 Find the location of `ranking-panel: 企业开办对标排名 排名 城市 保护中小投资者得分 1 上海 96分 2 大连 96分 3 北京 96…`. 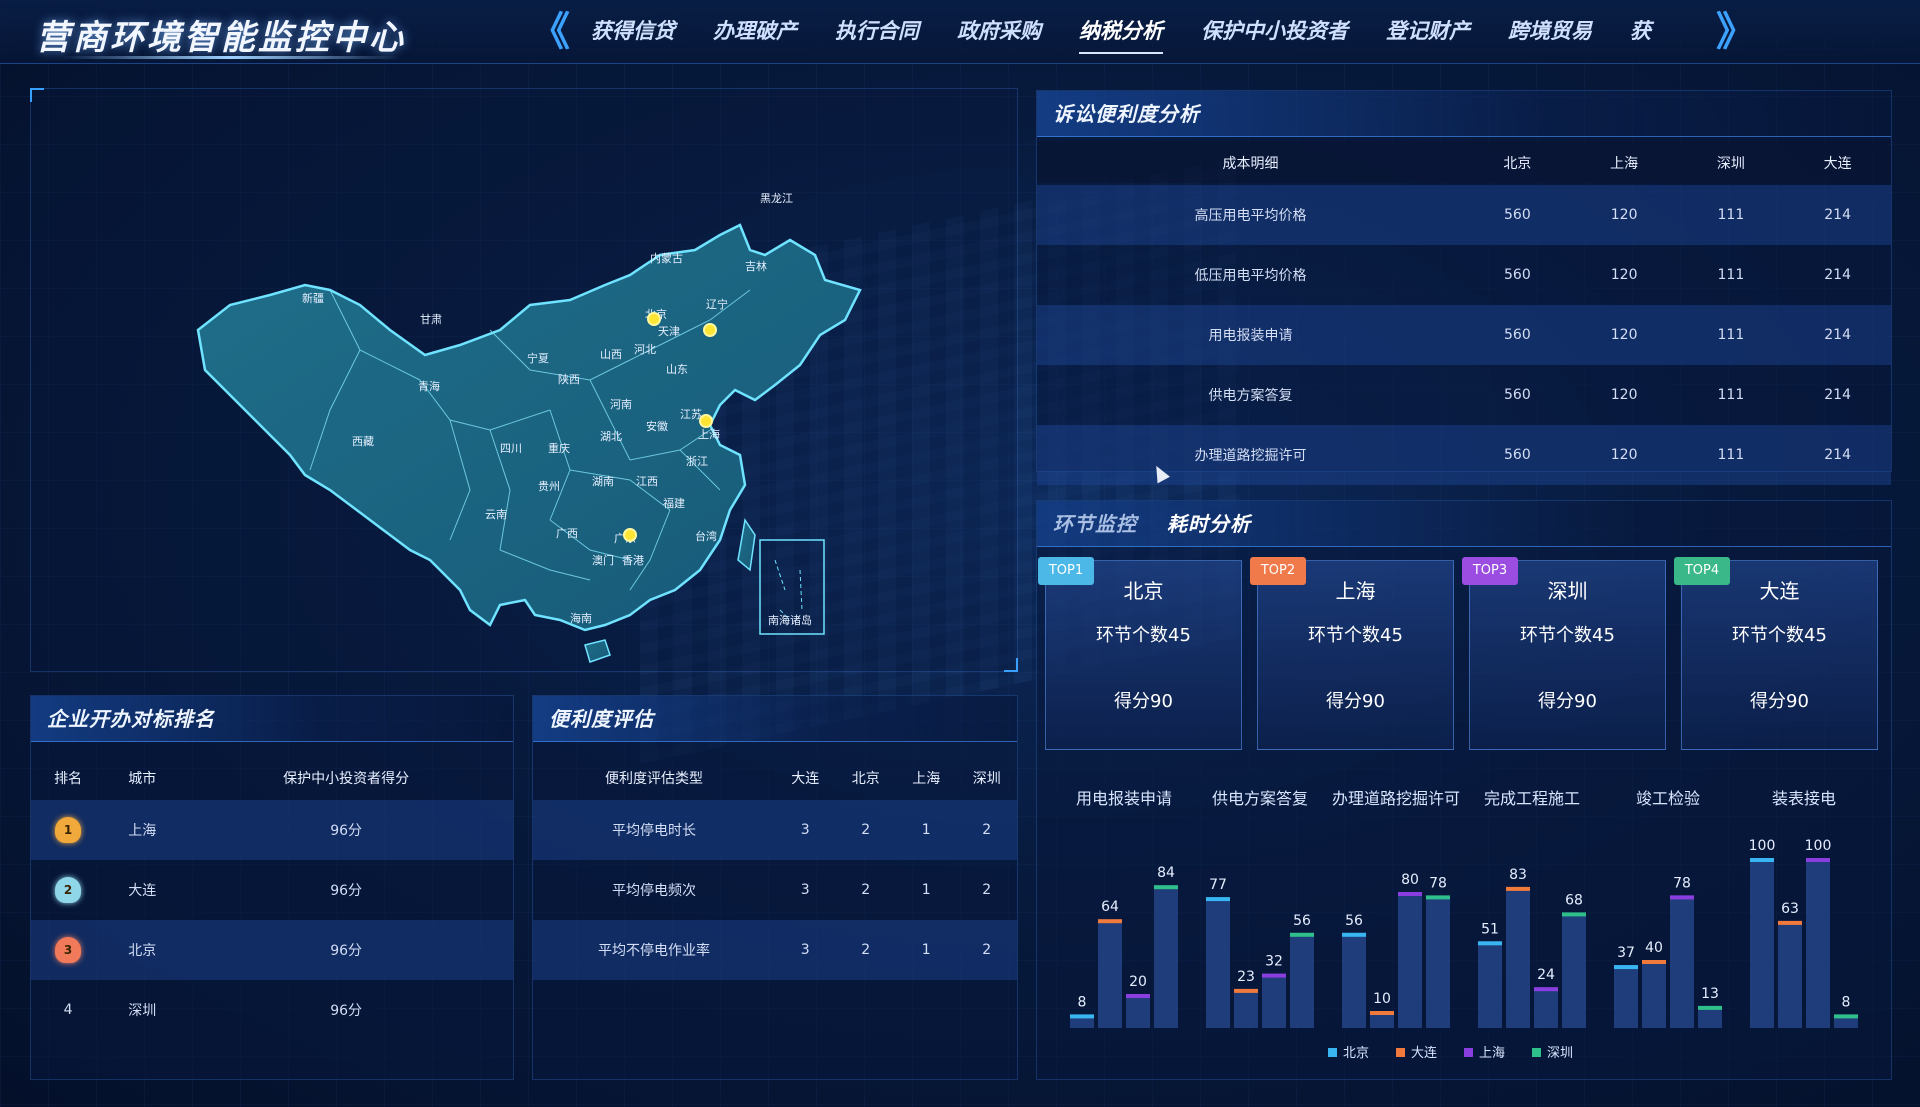

ranking-panel: 企业开办对标排名 排名 城市 保护中小投资者得分 1 上海 96分 2 大连 96分 3 北京 96… is located at coordinates (272, 887).